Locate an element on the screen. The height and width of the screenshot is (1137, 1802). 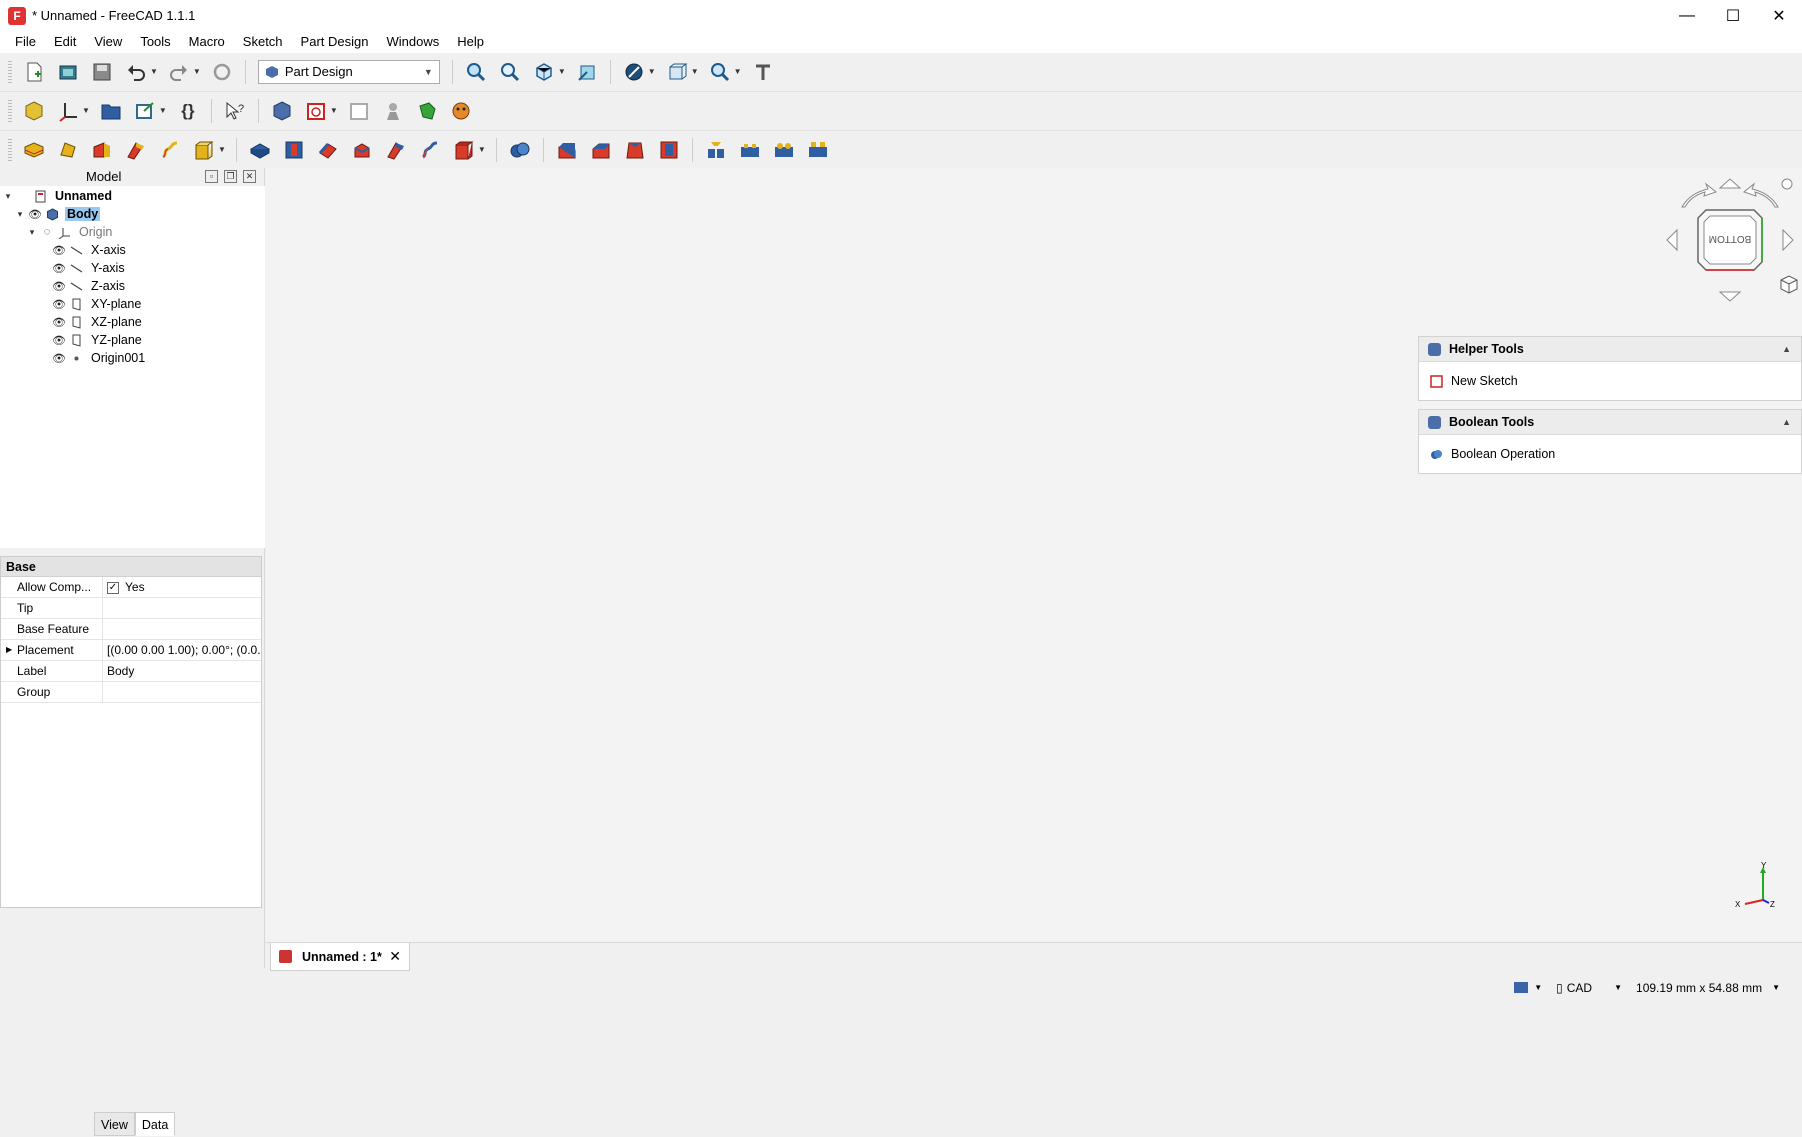
document-tab-unnamed: Unnamed : 1* ✕ is located at coordinates (340, 957).